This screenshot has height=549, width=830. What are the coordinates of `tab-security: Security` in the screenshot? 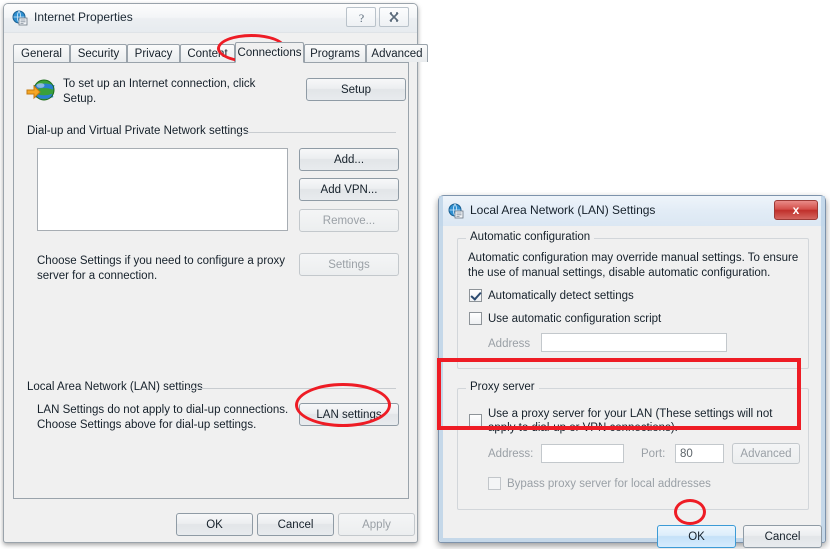 It's located at (98, 53).